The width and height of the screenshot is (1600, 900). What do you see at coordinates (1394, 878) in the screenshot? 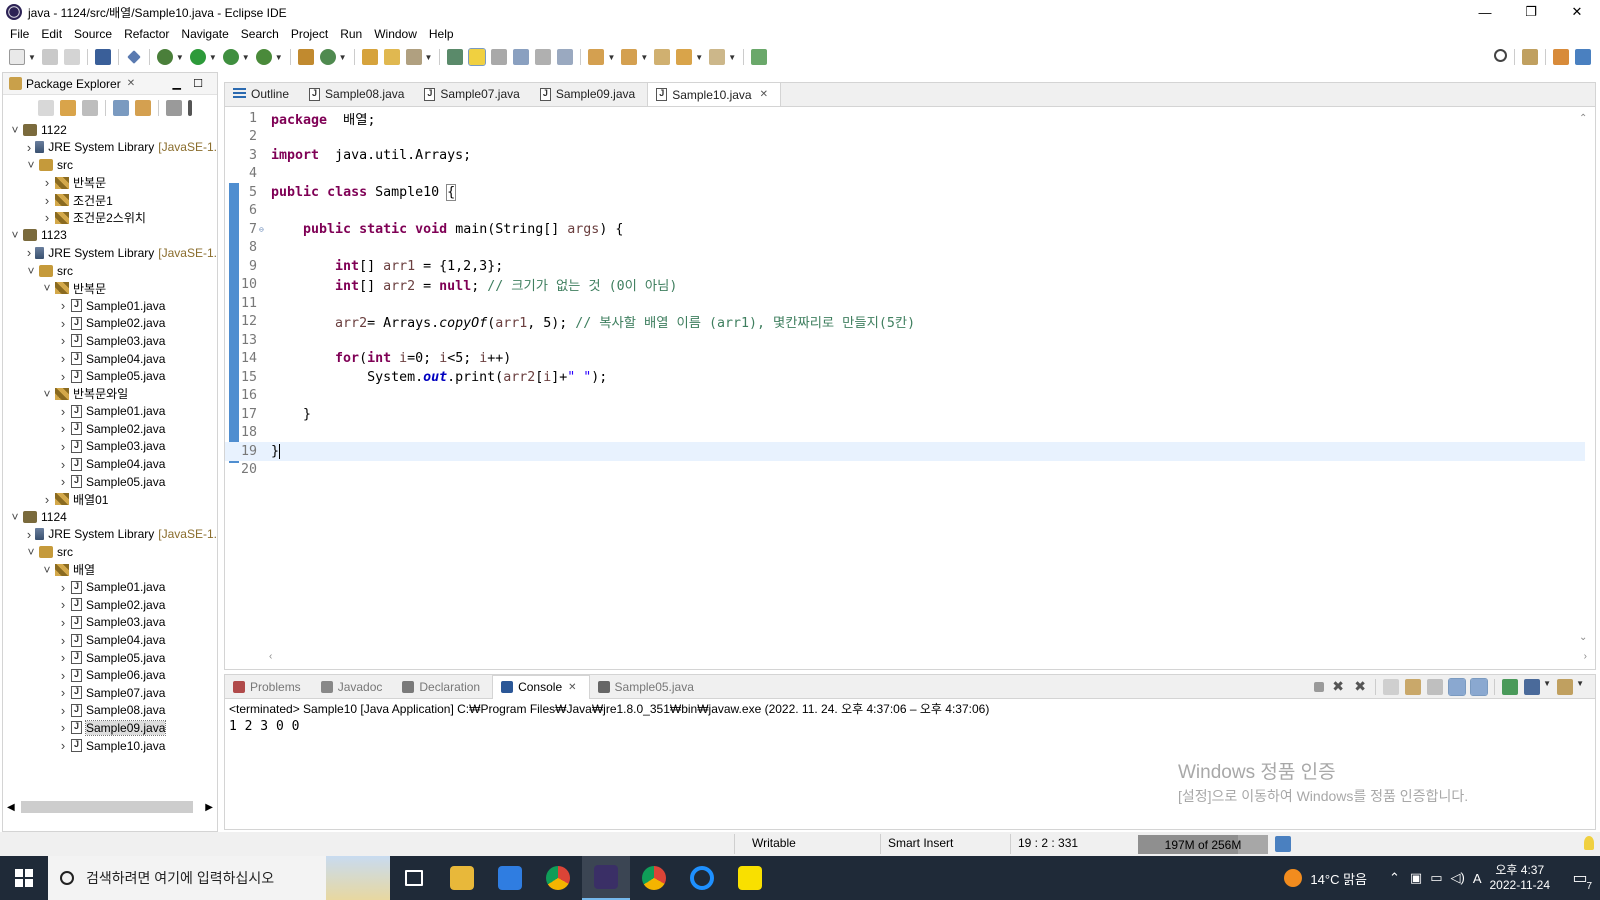
I see `show-hidden-icons-icon: ⌃` at bounding box center [1394, 878].